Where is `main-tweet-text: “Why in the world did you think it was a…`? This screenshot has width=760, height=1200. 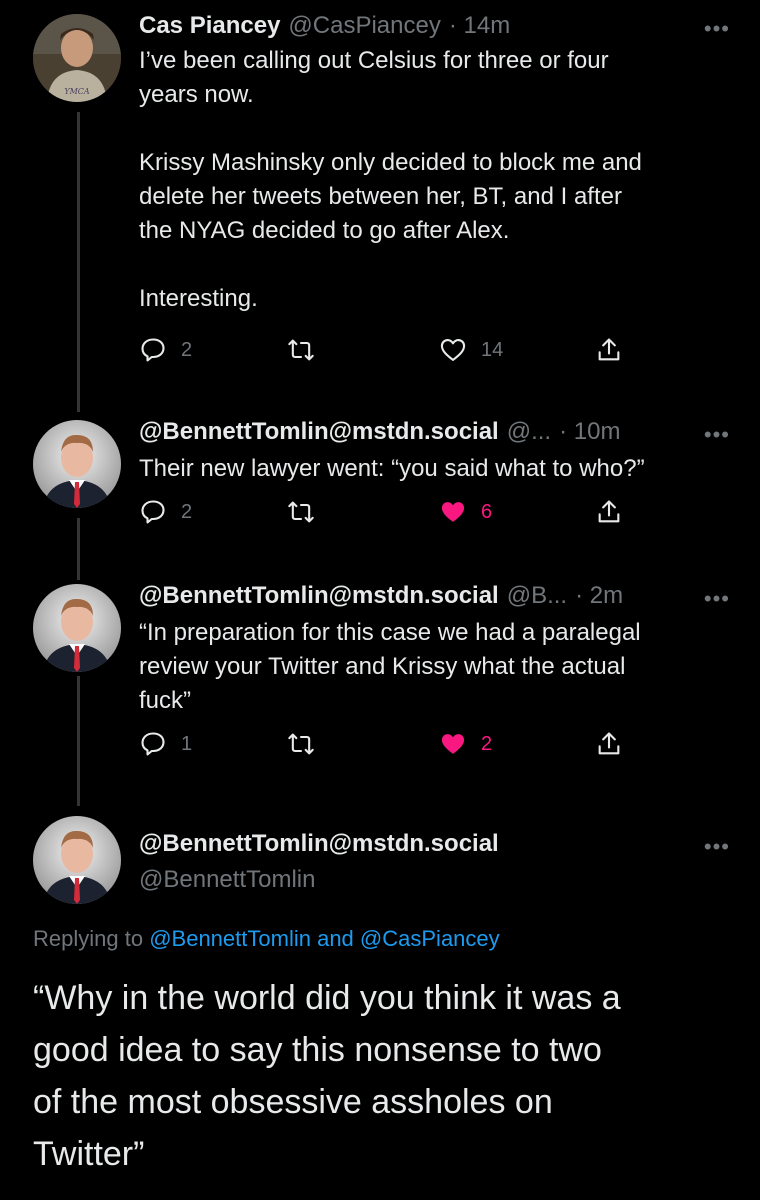 main-tweet-text: “Why in the world did you think it was a… is located at coordinates (327, 1076).